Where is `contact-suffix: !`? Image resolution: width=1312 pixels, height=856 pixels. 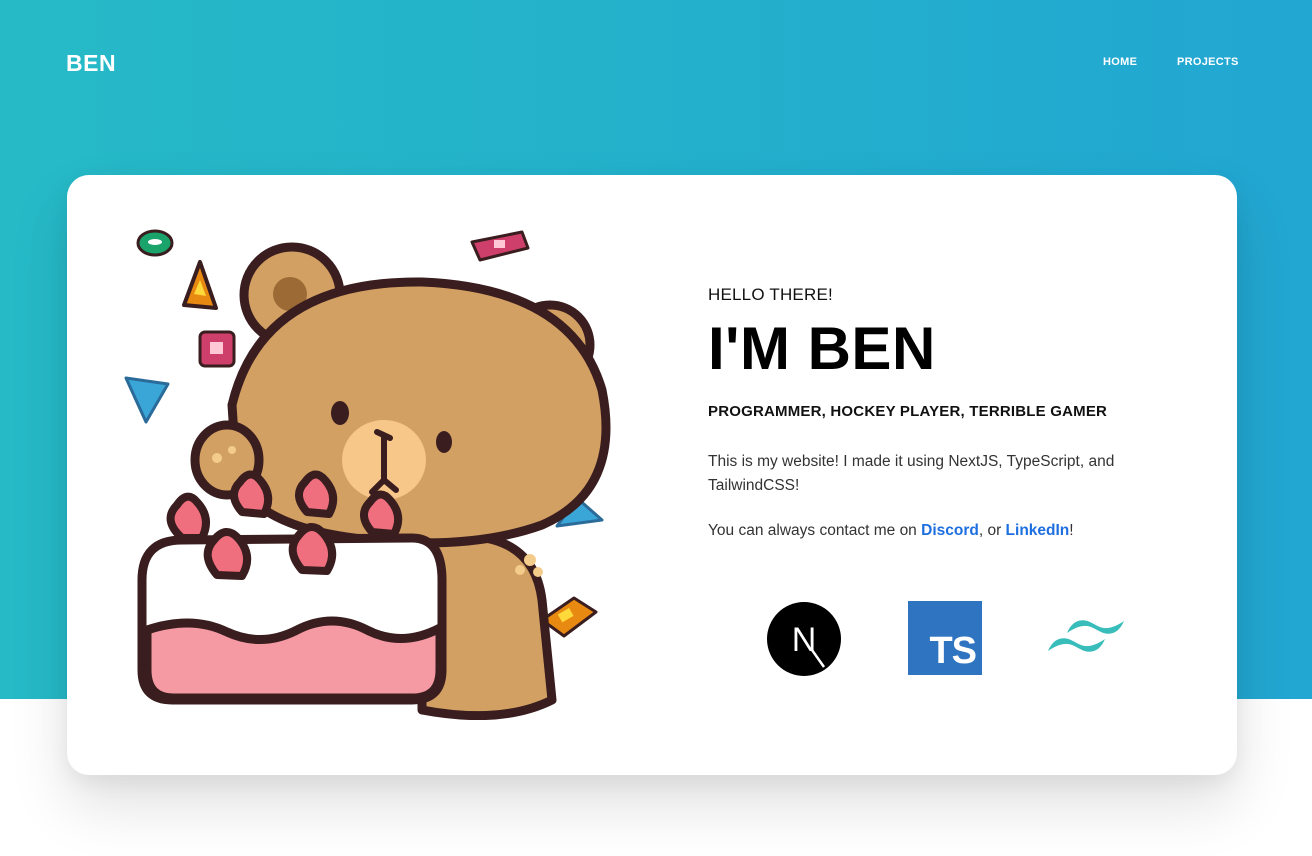 contact-suffix: ! is located at coordinates (1071, 530).